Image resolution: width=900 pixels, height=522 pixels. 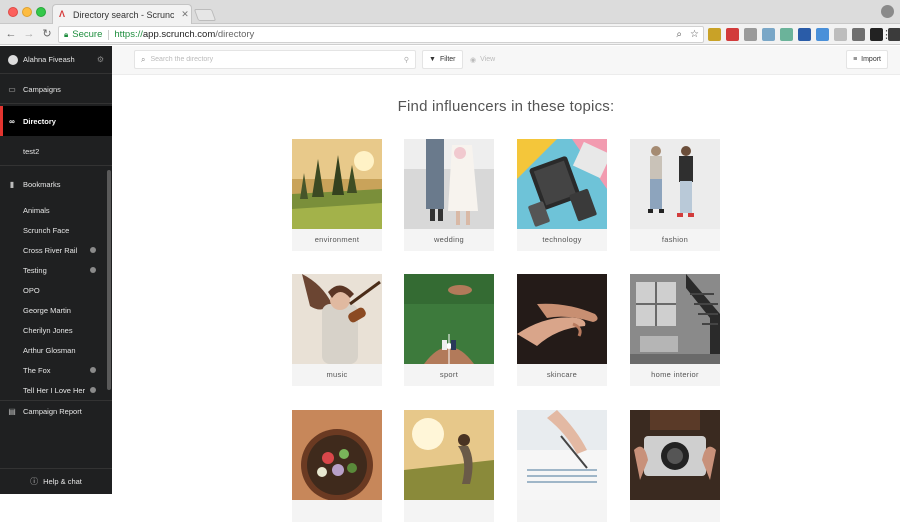 I want to click on help-chat-button: ⓘ Help & chat, so click(x=56, y=481).